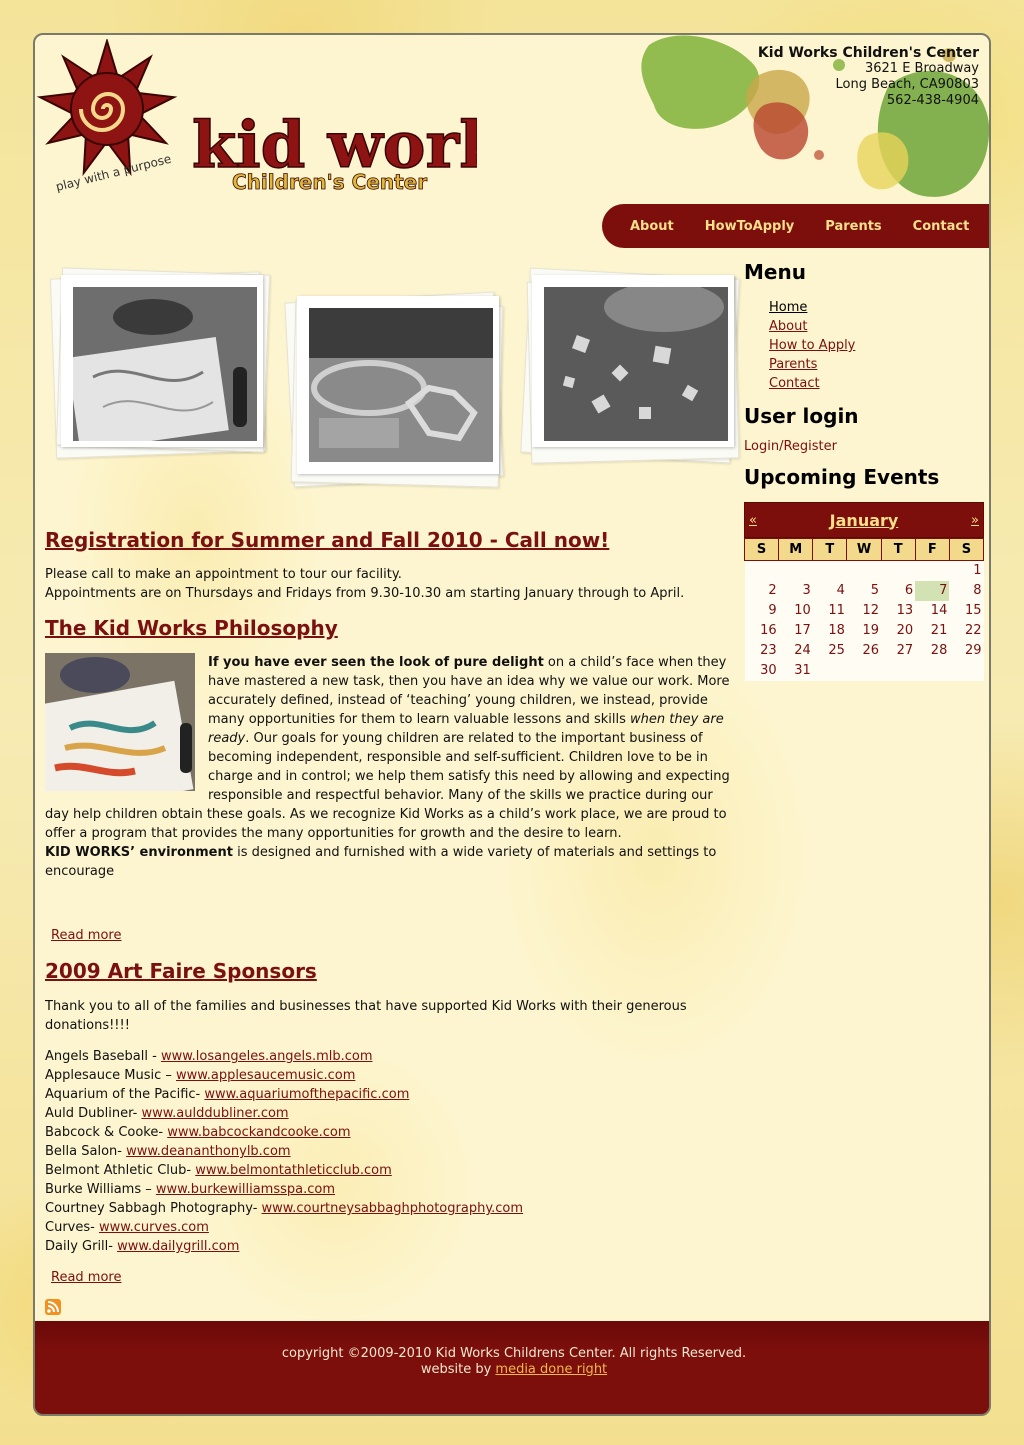  What do you see at coordinates (393, 1208) in the screenshot?
I see `sponsor-link: www.courtneysabbaghphotography.com` at bounding box center [393, 1208].